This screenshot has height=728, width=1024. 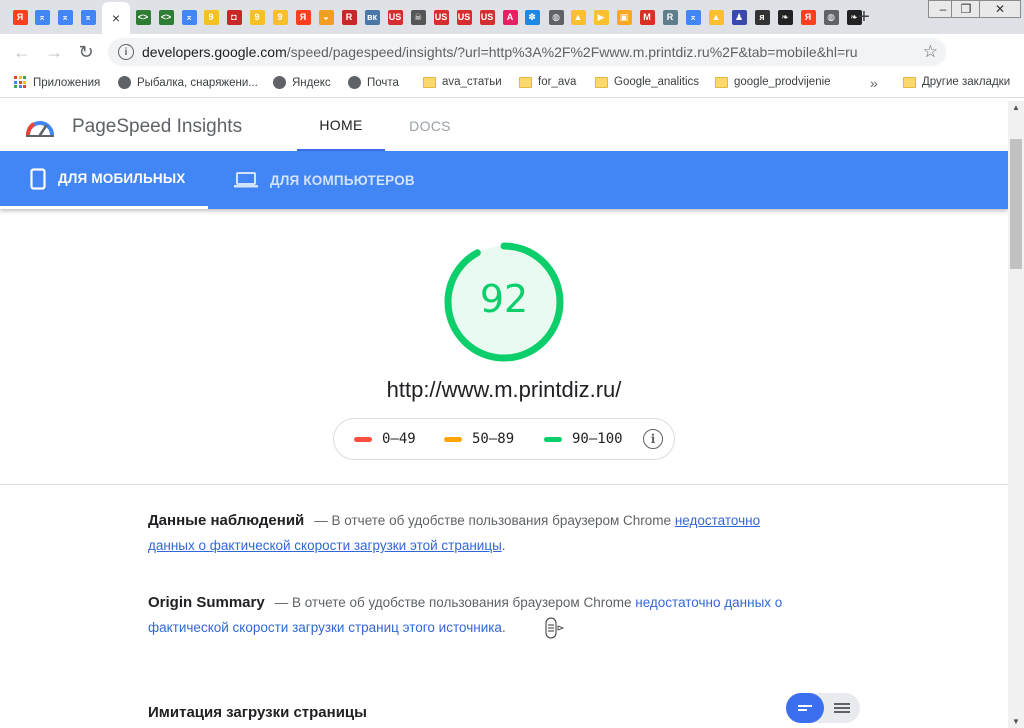 I want to click on browser-tab: ◘, so click(x=234, y=17).